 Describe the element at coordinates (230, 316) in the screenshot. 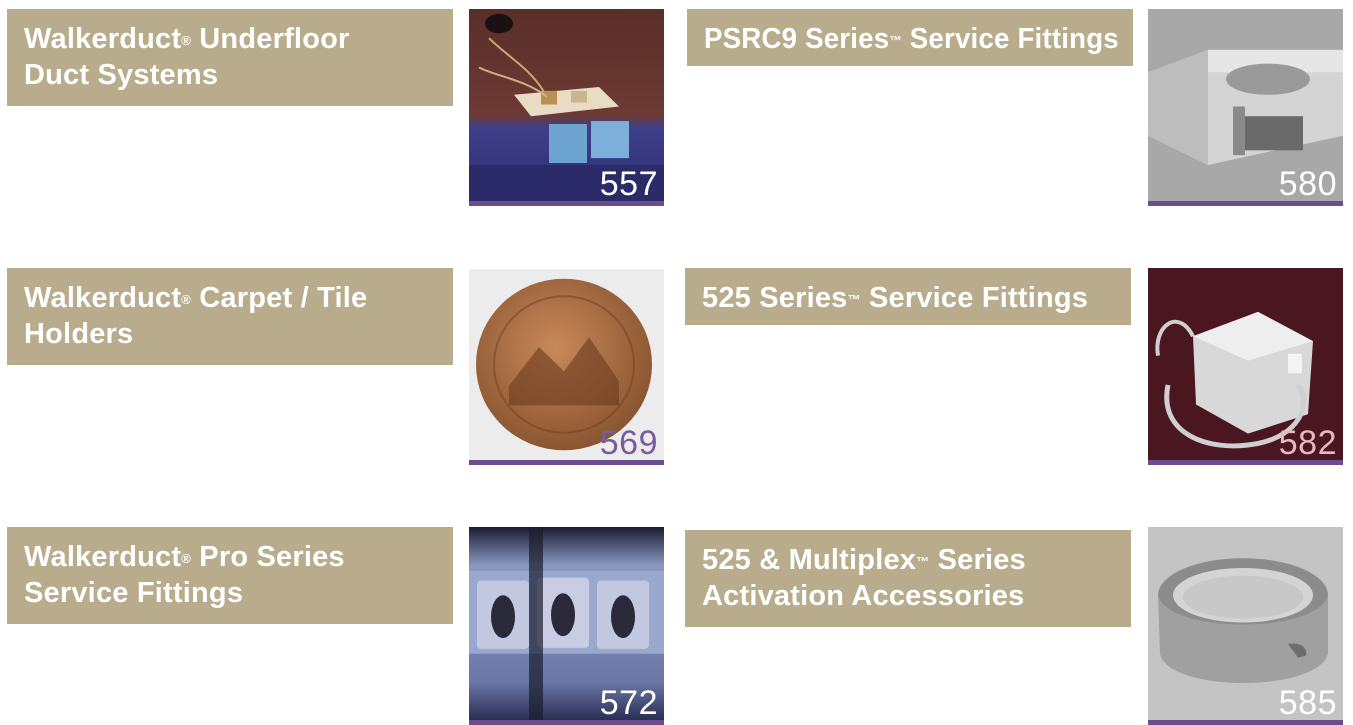

I see `section-banner-walkerduct-carpet-tile: Walkerduct® Carpet / Tile Holders` at that location.